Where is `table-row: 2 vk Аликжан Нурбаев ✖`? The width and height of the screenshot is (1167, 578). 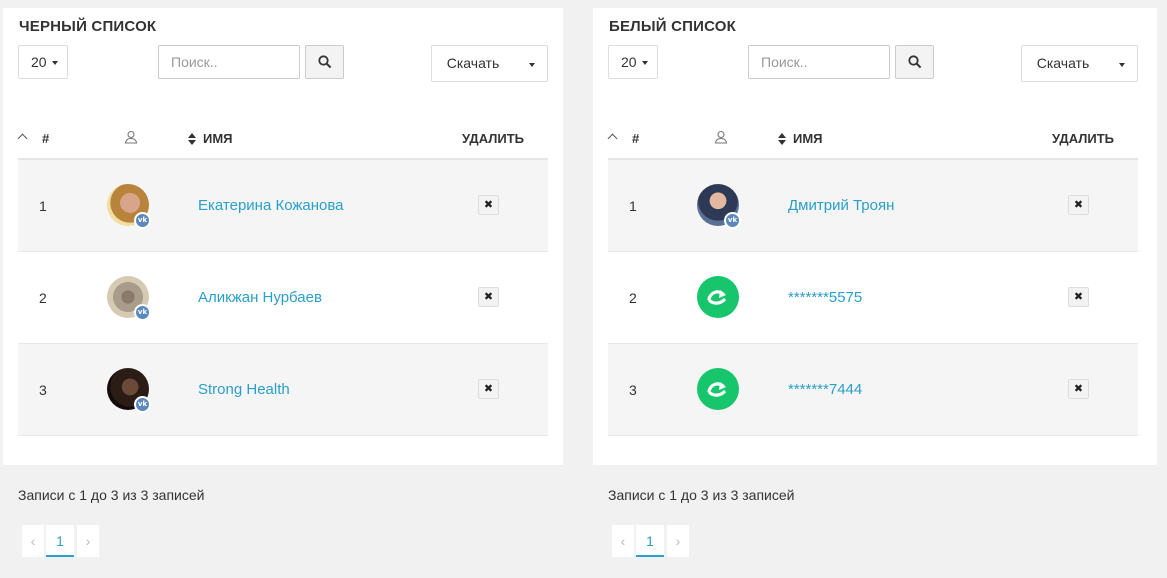 table-row: 2 vk Аликжан Нурбаев ✖ is located at coordinates (283, 298).